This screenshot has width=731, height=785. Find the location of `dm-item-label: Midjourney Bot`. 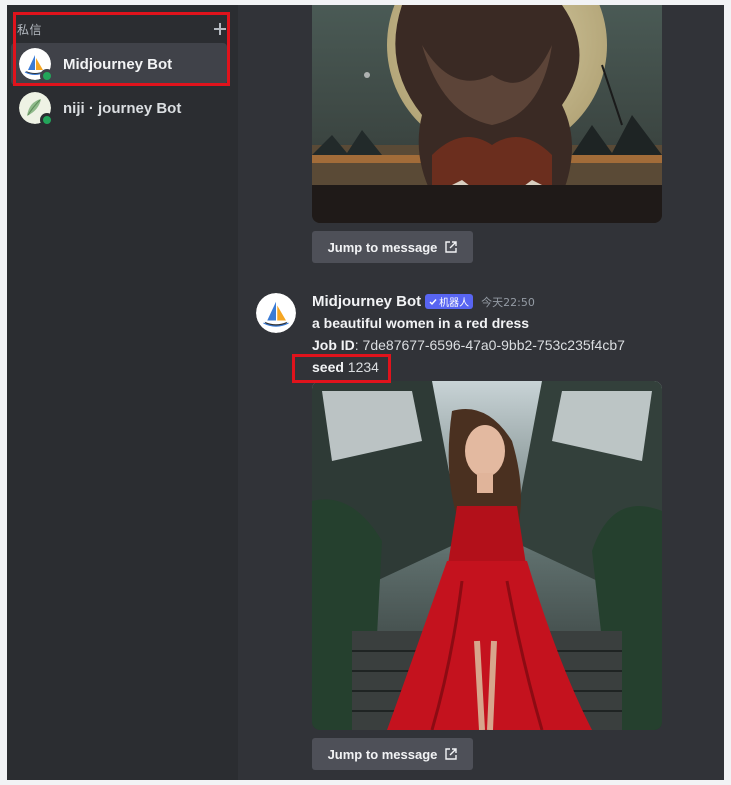

dm-item-label: Midjourney Bot is located at coordinates (118, 64).